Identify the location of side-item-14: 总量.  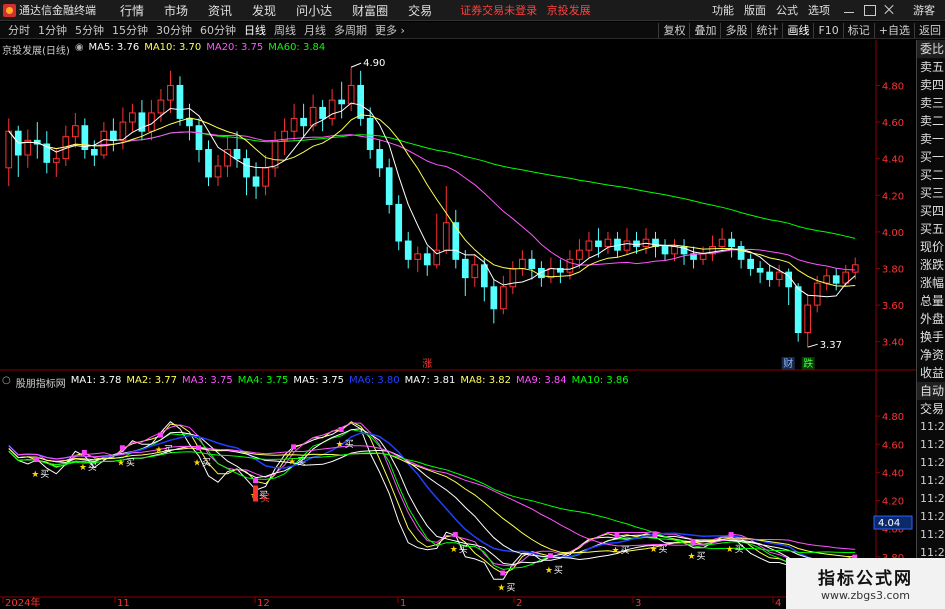
(931, 301).